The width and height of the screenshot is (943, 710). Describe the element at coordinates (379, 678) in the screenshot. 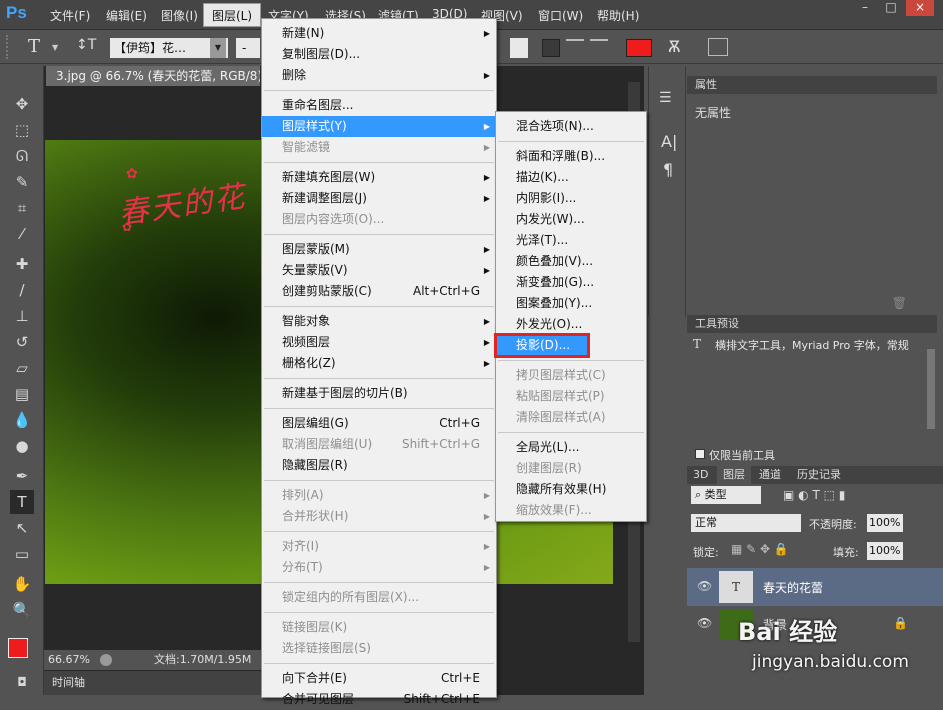

I see `menu-item: 向下合并(E) Ctrl+E` at that location.